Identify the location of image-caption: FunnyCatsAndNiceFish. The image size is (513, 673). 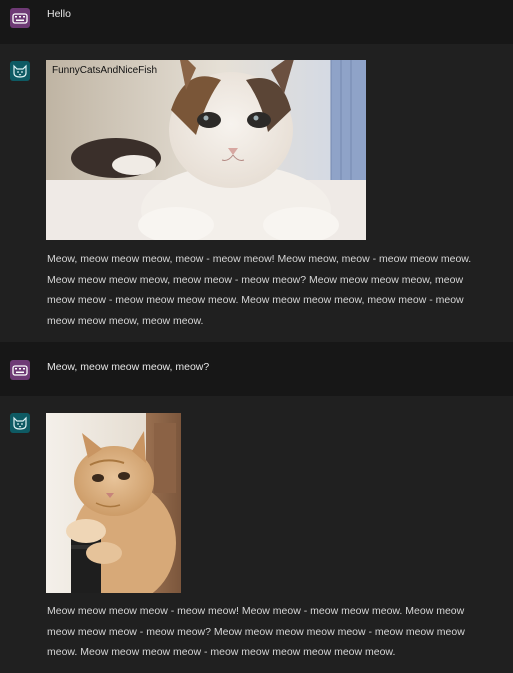
(105, 70).